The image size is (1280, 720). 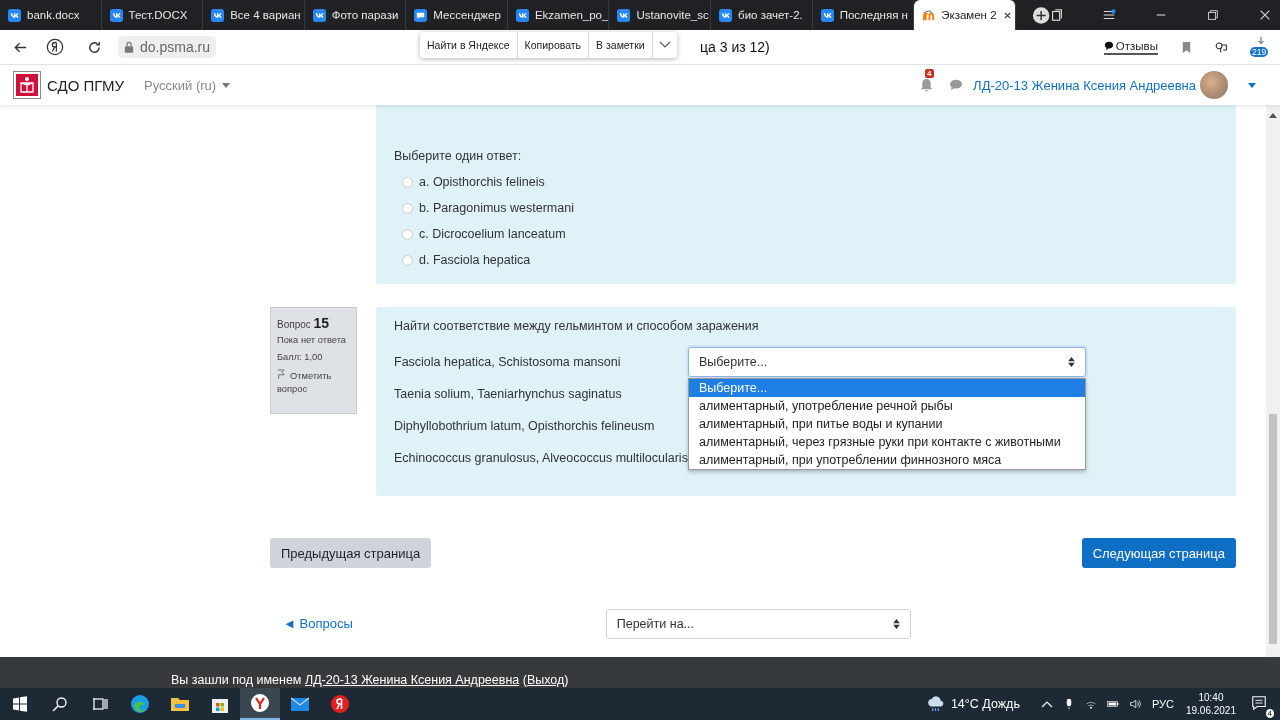 I want to click on browser-tab: Ekzamen_po_, so click(x=558, y=15).